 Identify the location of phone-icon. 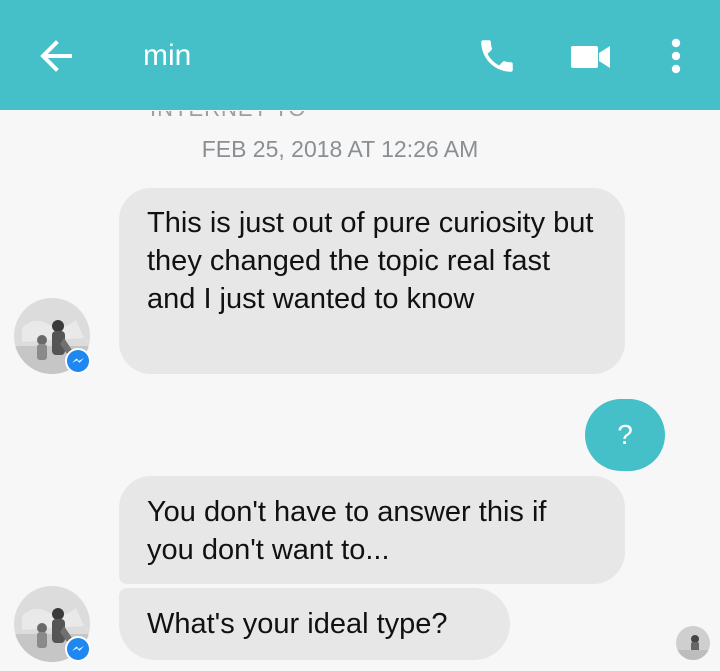
(497, 56).